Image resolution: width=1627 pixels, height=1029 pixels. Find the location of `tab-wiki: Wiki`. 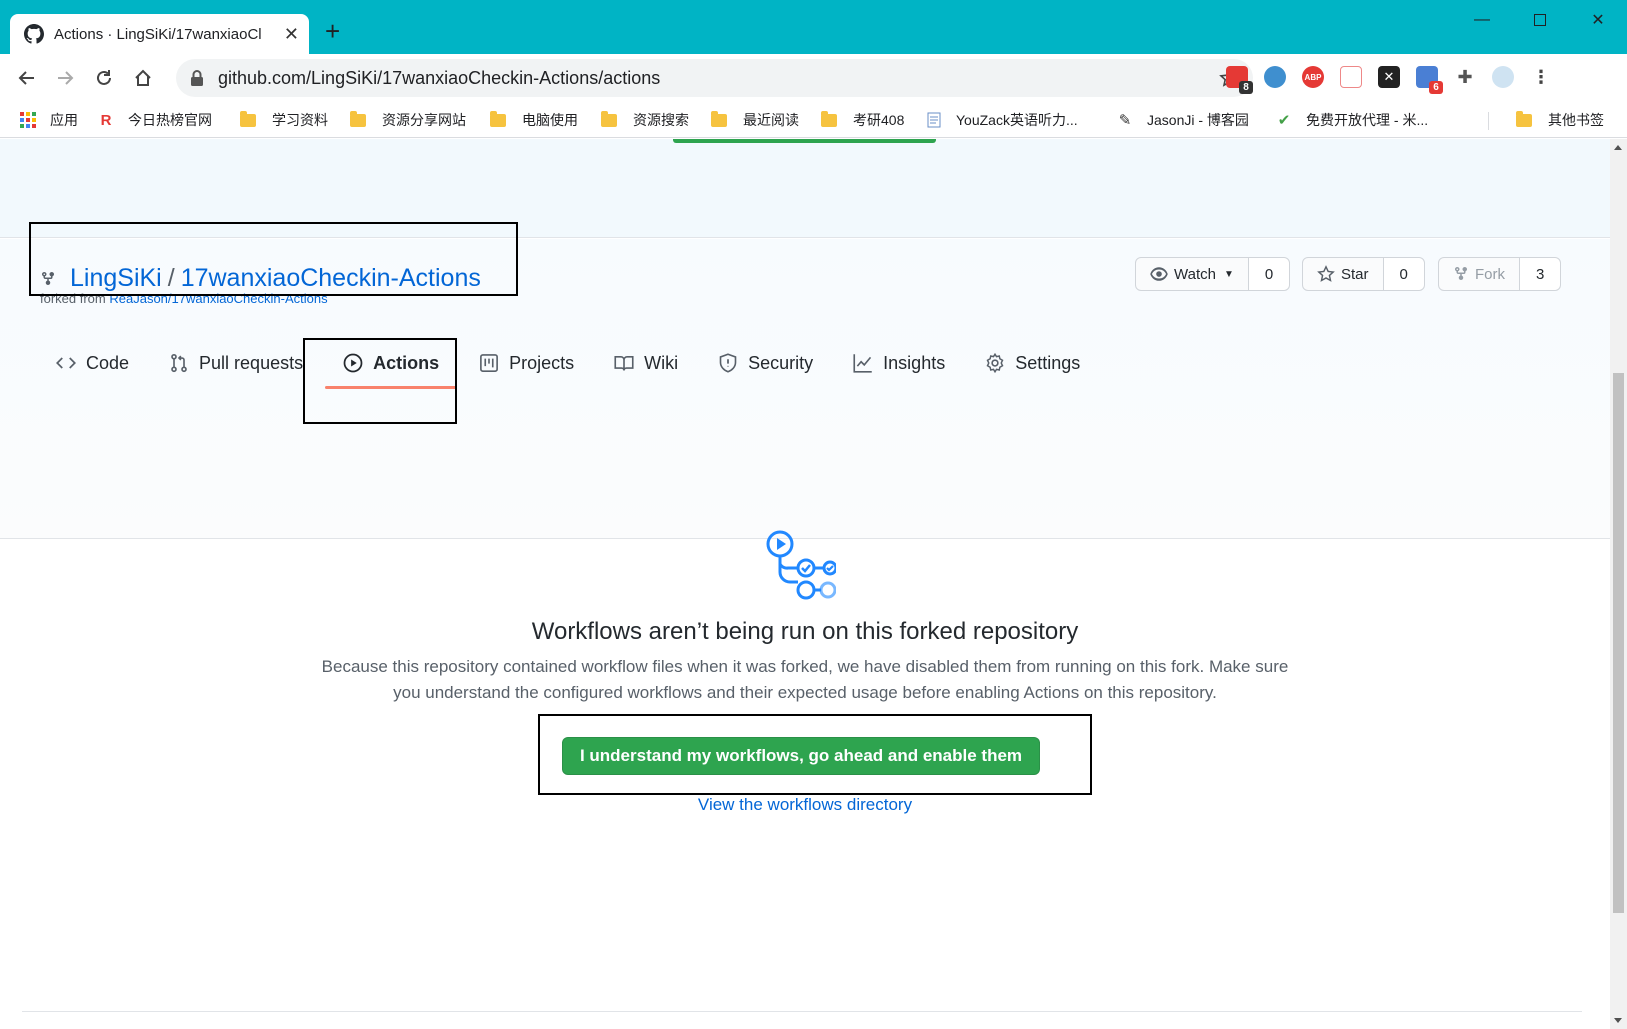

tab-wiki: Wiki is located at coordinates (646, 363).